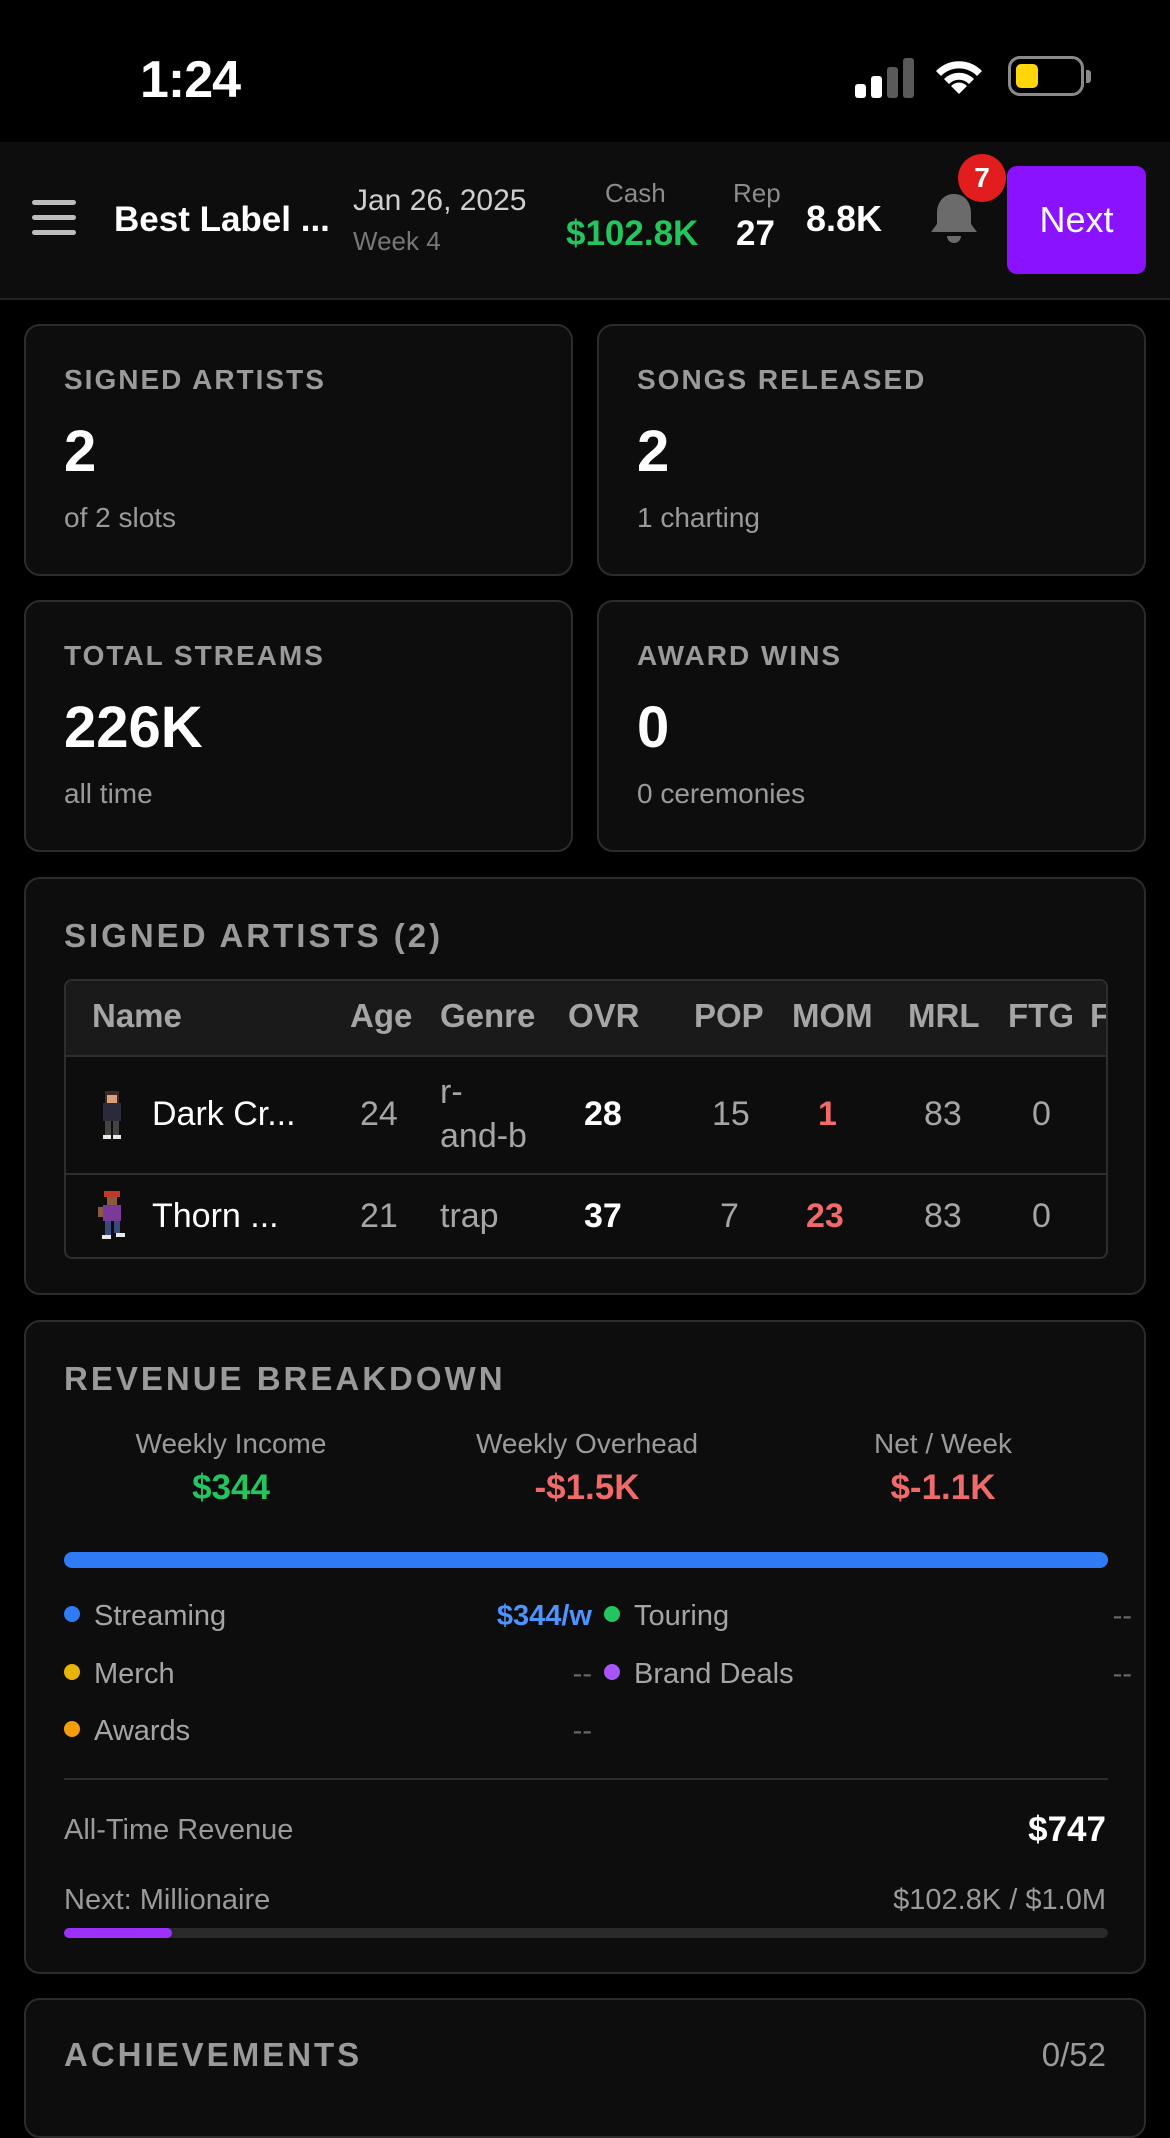 The width and height of the screenshot is (1170, 2138). What do you see at coordinates (844, 218) in the screenshot?
I see `fans-value: 8.8K` at bounding box center [844, 218].